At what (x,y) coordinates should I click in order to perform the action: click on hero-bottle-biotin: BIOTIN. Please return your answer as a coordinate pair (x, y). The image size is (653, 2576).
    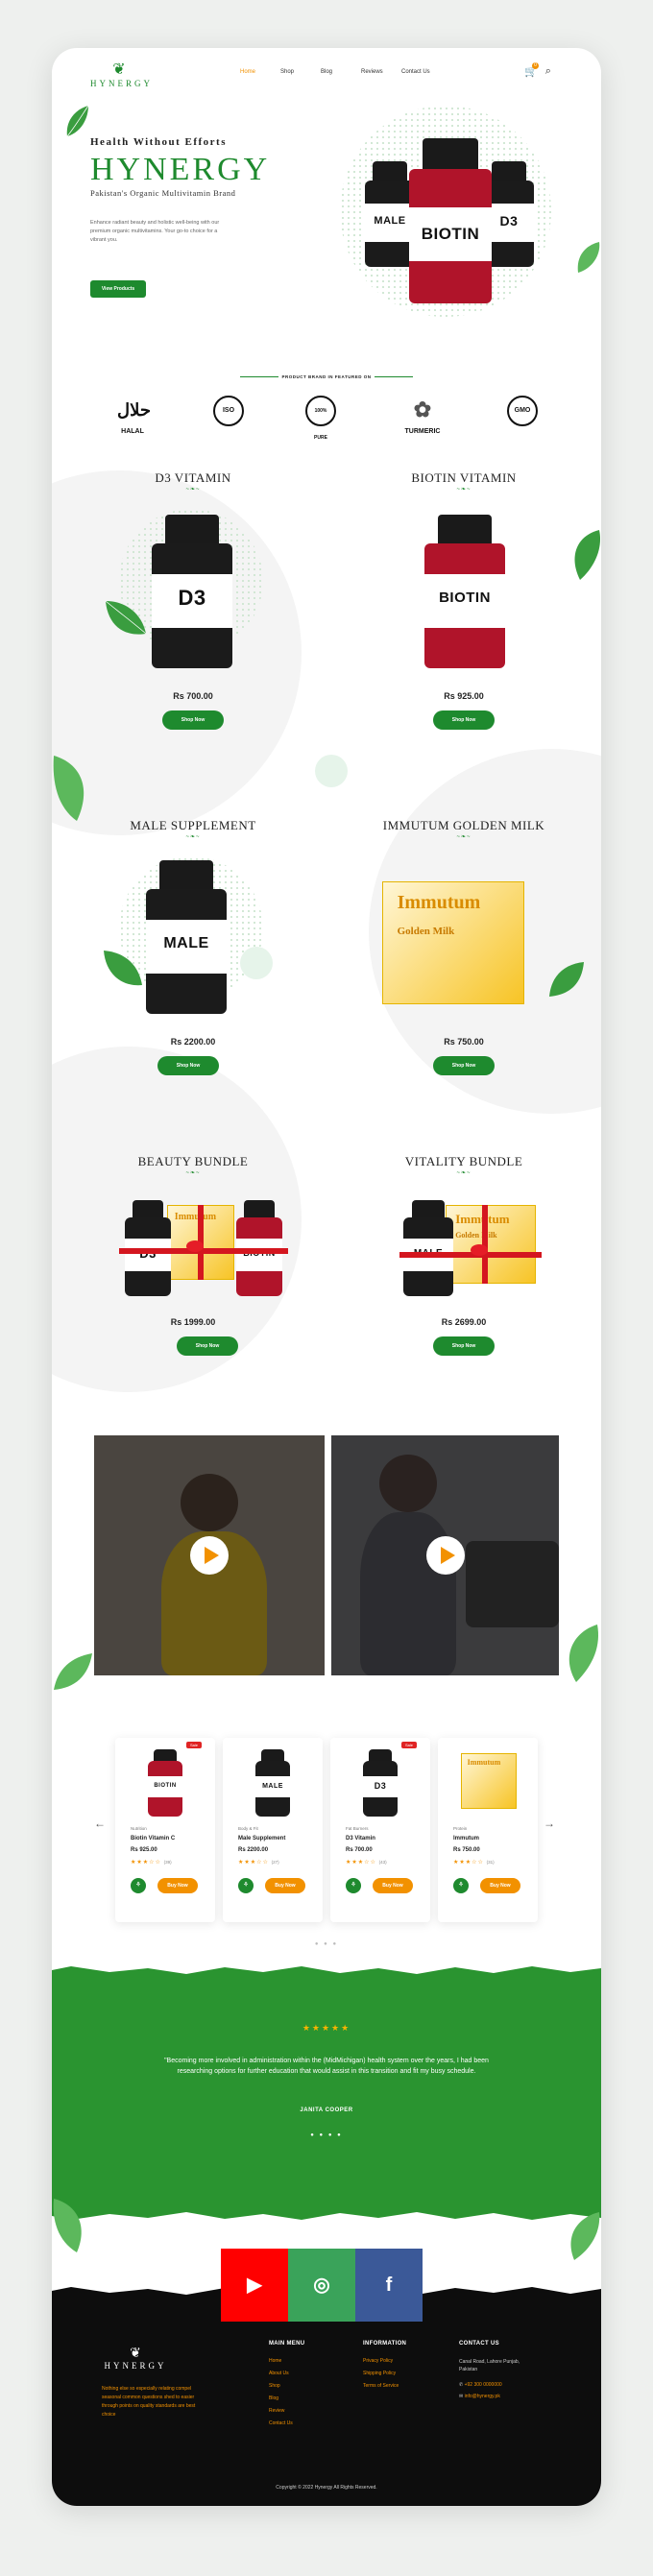
    Looking at the image, I should click on (451, 220).